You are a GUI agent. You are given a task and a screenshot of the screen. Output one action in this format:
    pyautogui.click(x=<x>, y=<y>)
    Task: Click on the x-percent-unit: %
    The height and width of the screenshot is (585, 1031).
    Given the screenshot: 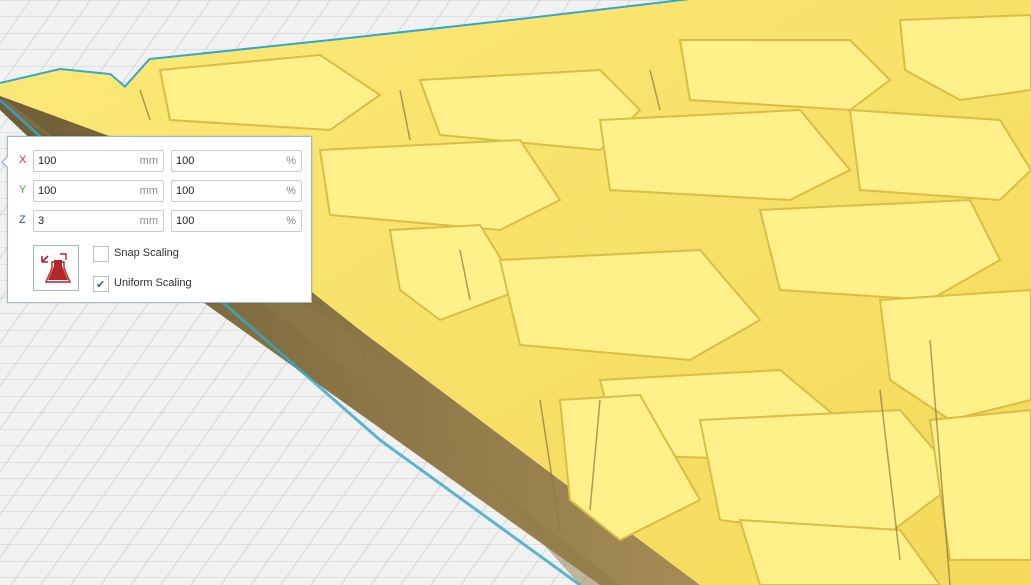 What is the action you would take?
    pyautogui.click(x=291, y=161)
    